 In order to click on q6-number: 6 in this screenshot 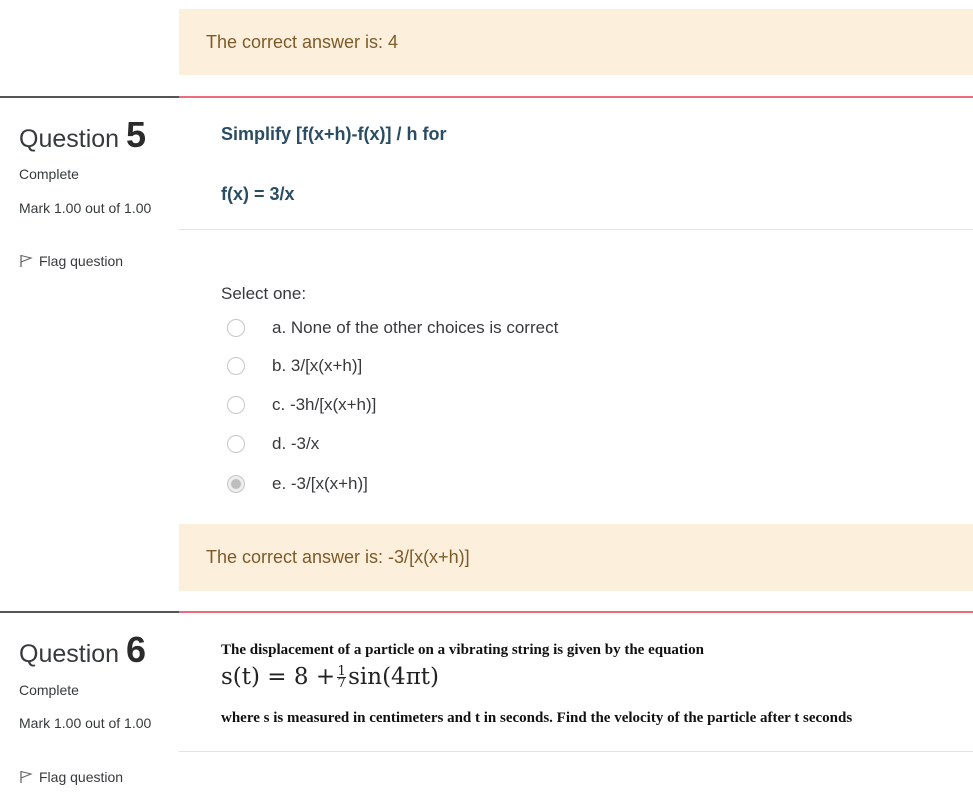, I will do `click(136, 649)`.